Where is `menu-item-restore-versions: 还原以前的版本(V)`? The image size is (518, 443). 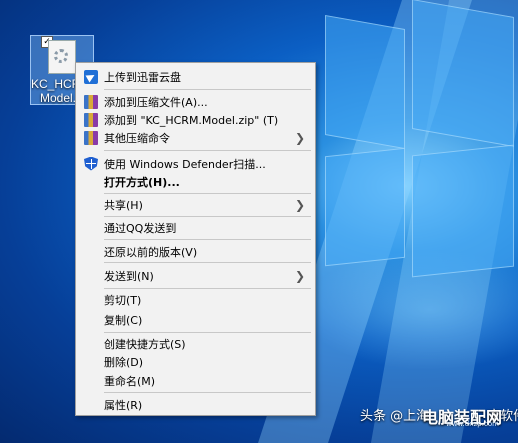 menu-item-restore-versions: 还原以前的版本(V) is located at coordinates (195, 251).